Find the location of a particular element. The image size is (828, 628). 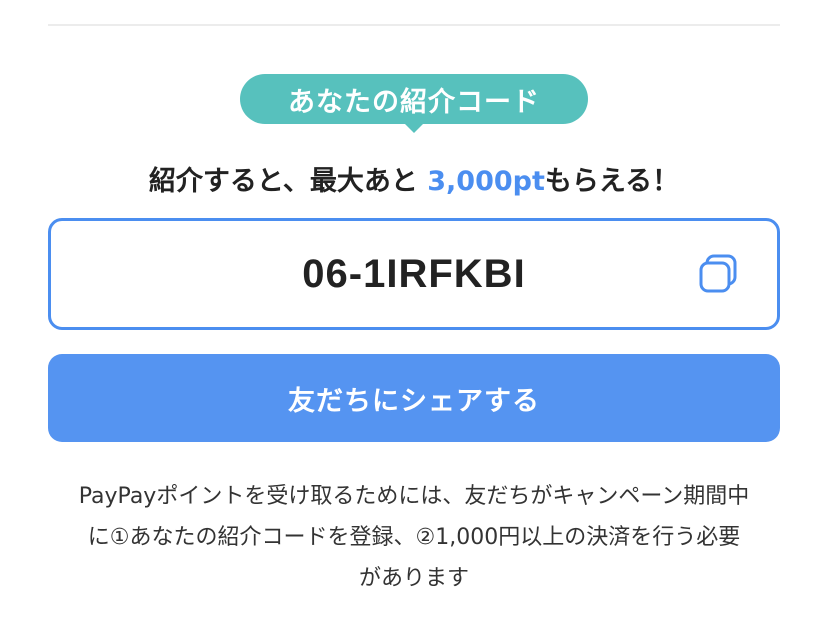

notice-line-2: に①あなたの紹介コードを登録、②1,000円以上の決済を行う必要 is located at coordinates (414, 537).